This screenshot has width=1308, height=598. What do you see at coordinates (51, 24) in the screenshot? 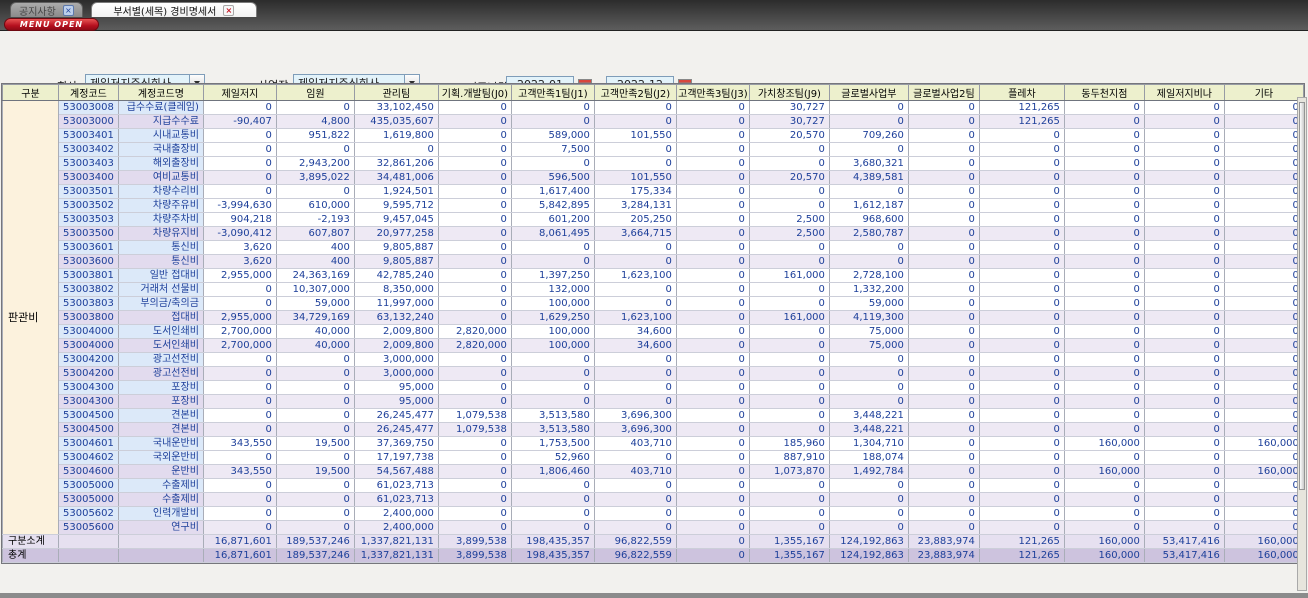
I see `menu-open-button: MENU OPEN` at bounding box center [51, 24].